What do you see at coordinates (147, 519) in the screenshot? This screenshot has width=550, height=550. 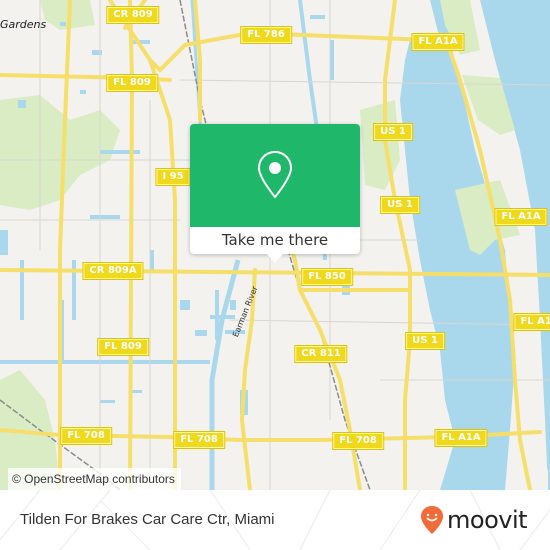 I see `place-title: Tilden For Brakes Car Care Ctr, Miami` at bounding box center [147, 519].